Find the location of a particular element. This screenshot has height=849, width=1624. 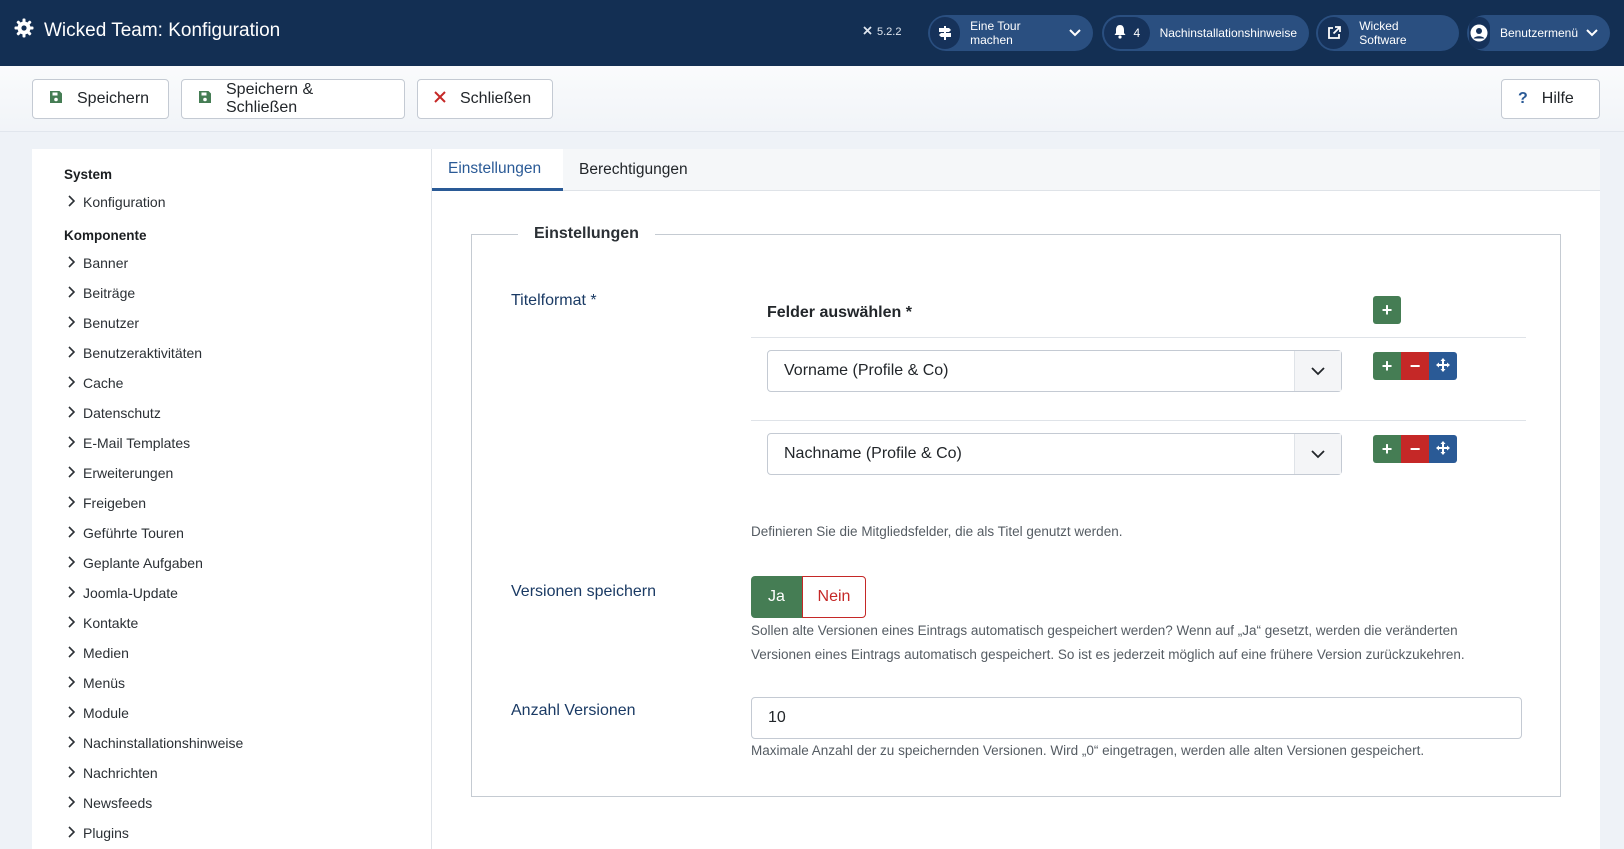

tab-bar: Einstellungen Berechtigungen is located at coordinates (1016, 170).